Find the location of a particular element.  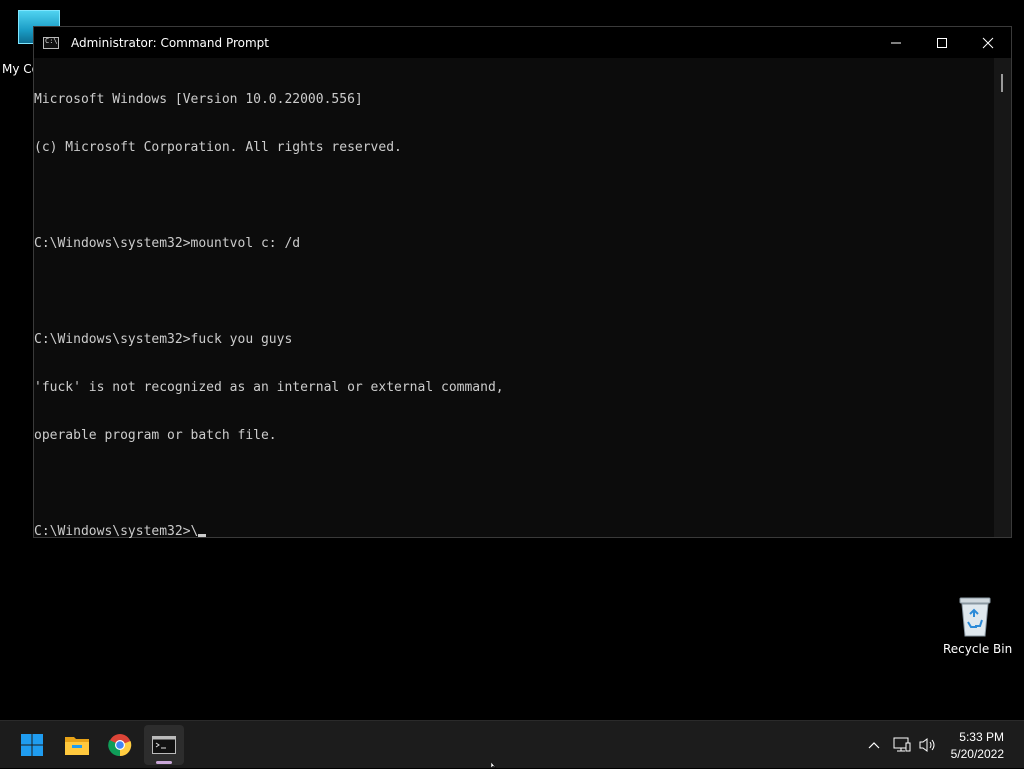

active-indicator is located at coordinates (164, 762).